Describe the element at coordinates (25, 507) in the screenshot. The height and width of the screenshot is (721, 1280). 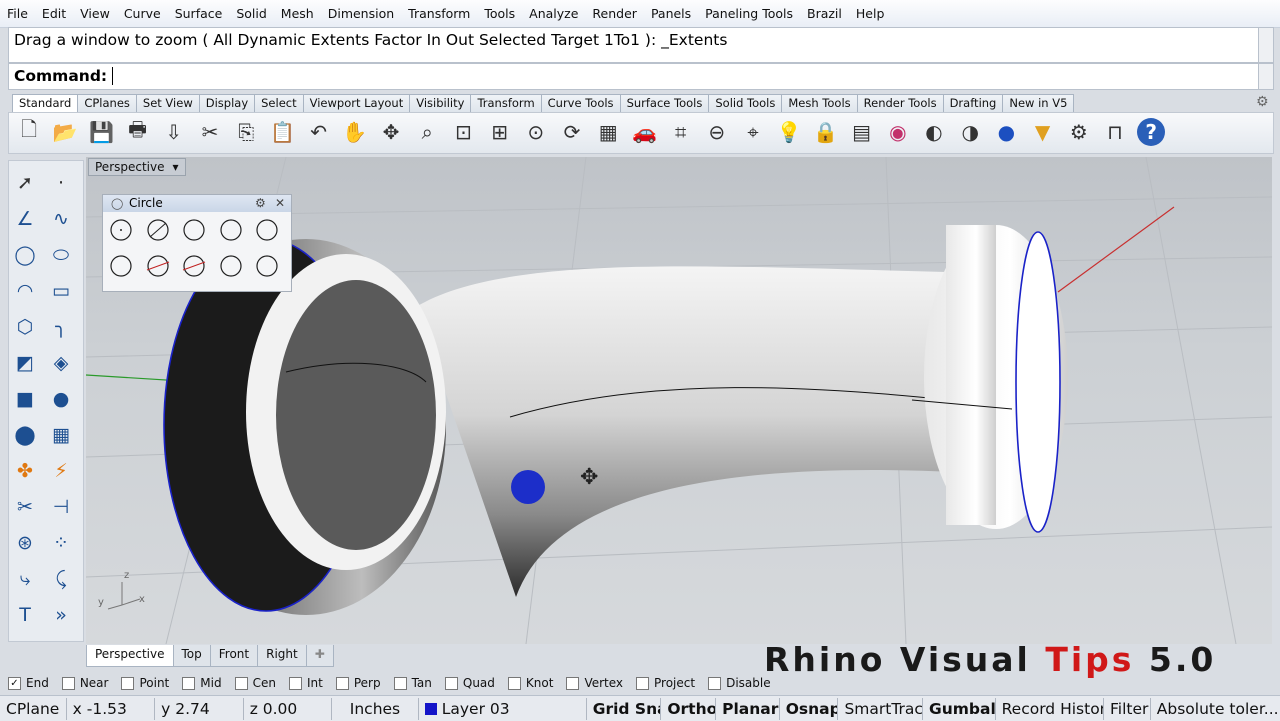
I see `trim-icon: ✂` at that location.